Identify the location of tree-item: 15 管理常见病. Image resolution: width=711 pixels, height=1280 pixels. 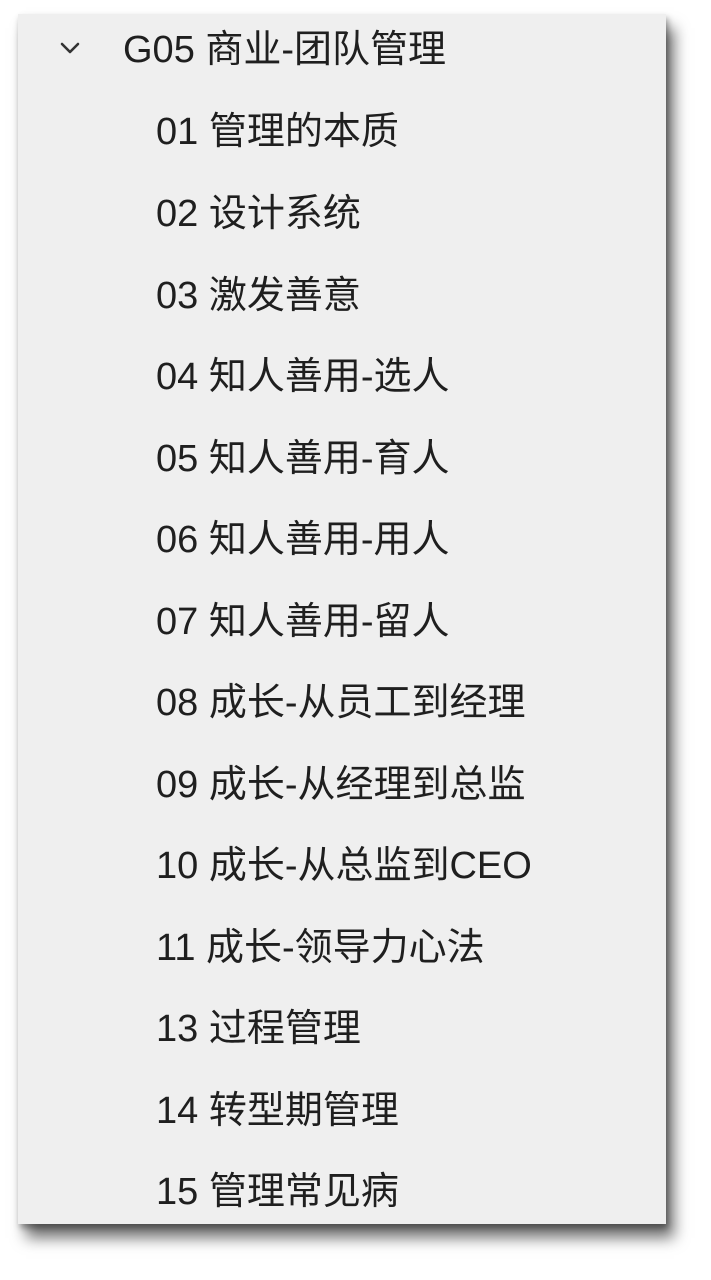
(277, 1192).